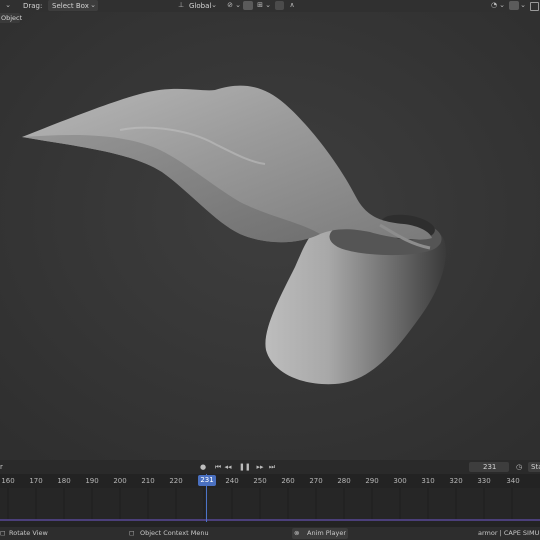 This screenshot has width=540, height=540. Describe the element at coordinates (120, 481) in the screenshot. I see `tick-label: 200` at that location.